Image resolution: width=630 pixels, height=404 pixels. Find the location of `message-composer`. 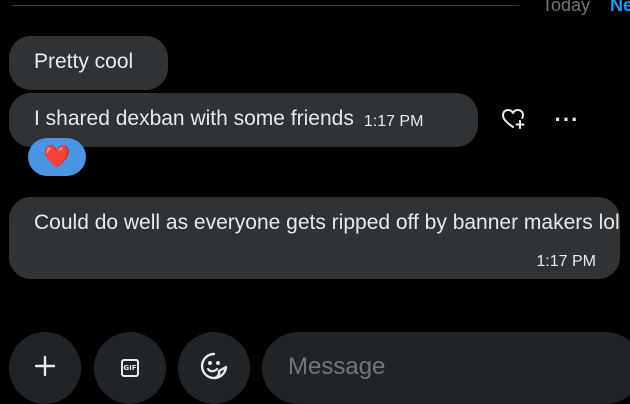

message-composer is located at coordinates (446, 368).